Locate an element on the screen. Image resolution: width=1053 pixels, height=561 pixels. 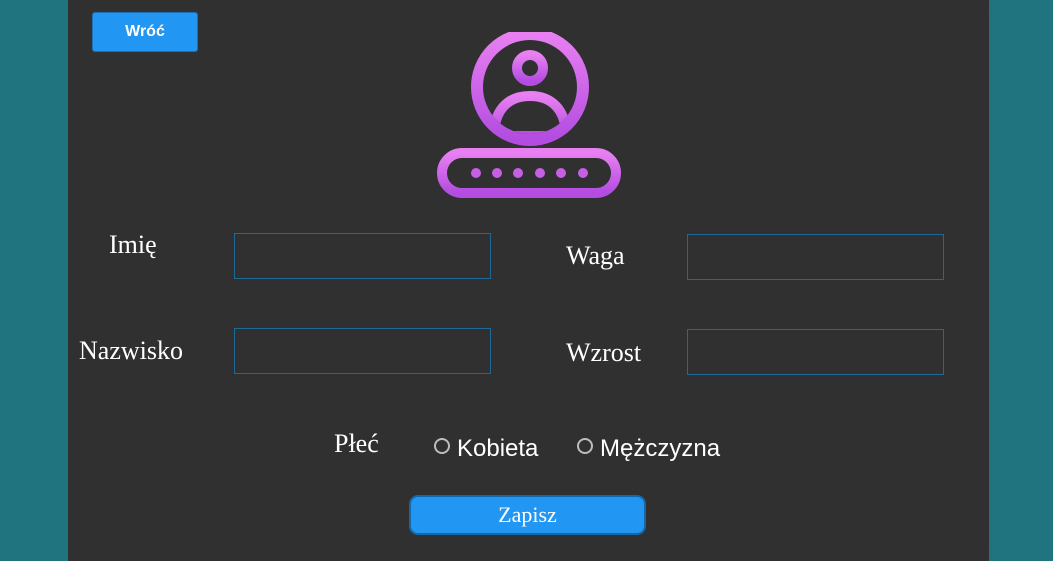
weight-label: Waga is located at coordinates (595, 255).